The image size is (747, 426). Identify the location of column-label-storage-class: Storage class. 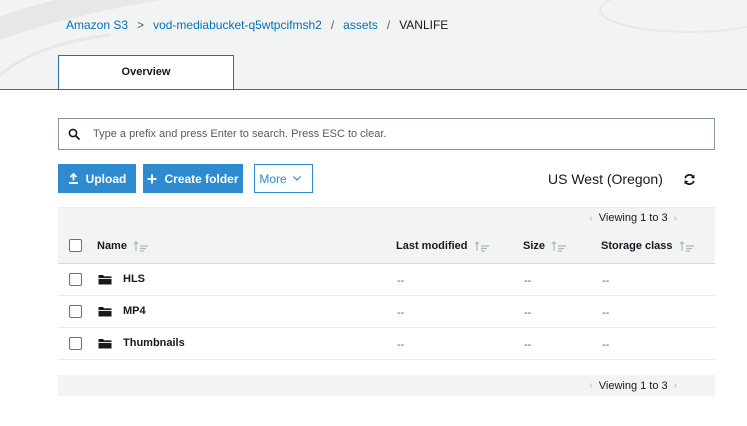
(637, 246).